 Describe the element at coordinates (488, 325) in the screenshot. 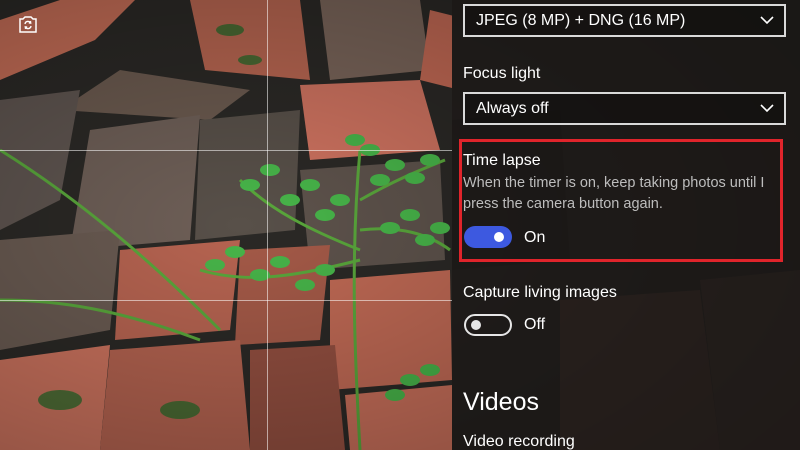

I see `living-images-toggle` at that location.